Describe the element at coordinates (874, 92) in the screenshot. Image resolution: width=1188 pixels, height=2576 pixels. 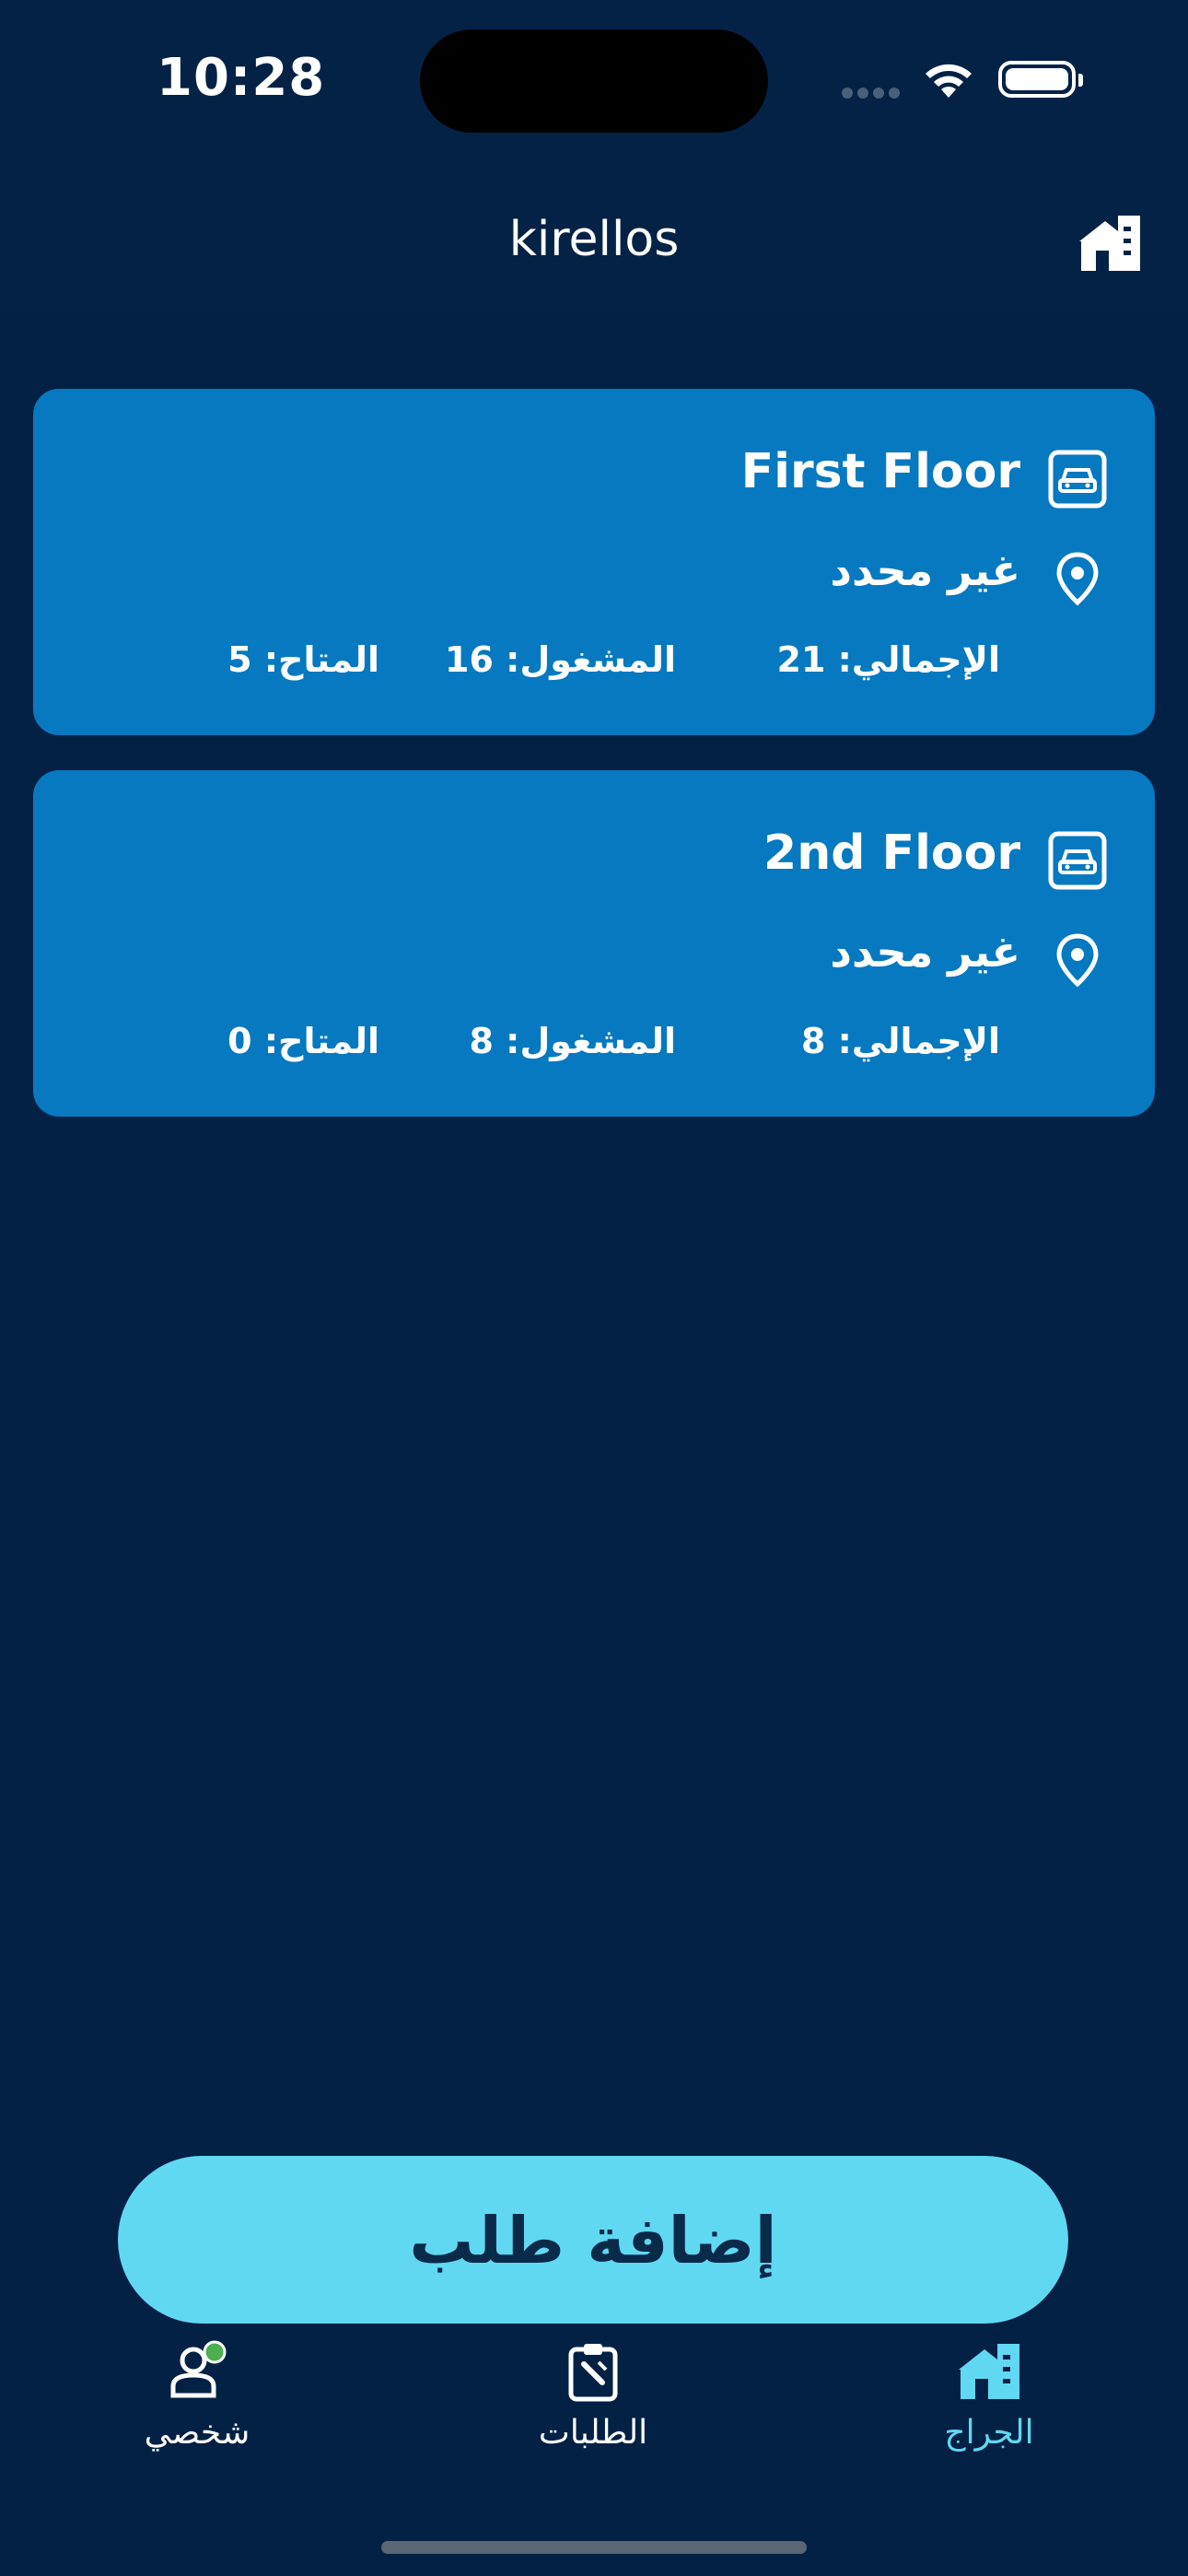
I see `cellular-signal-icon` at that location.